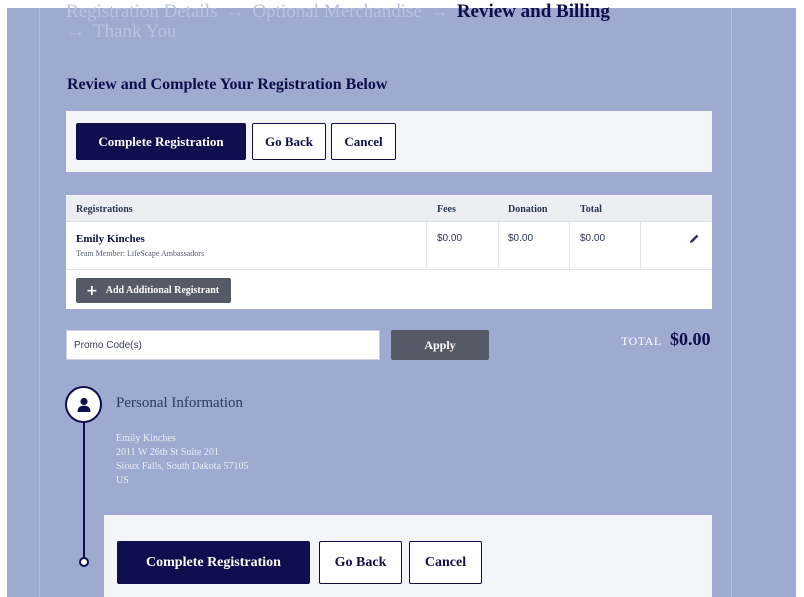 The image size is (804, 597). I want to click on total-value: $0.00, so click(690, 339).